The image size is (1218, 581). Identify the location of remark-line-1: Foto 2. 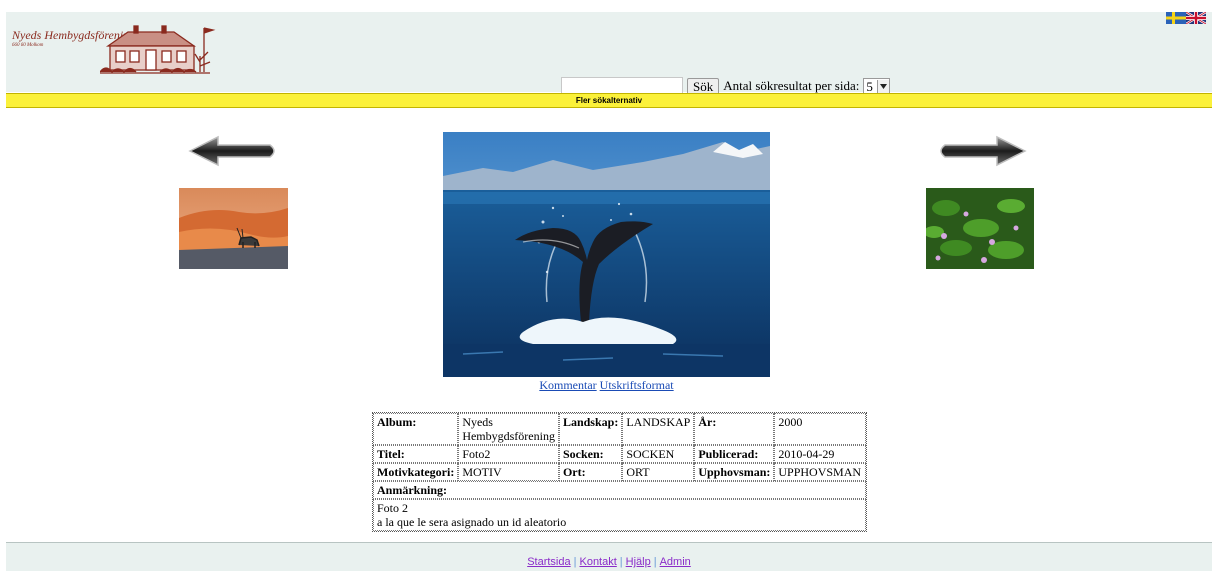
(393, 508).